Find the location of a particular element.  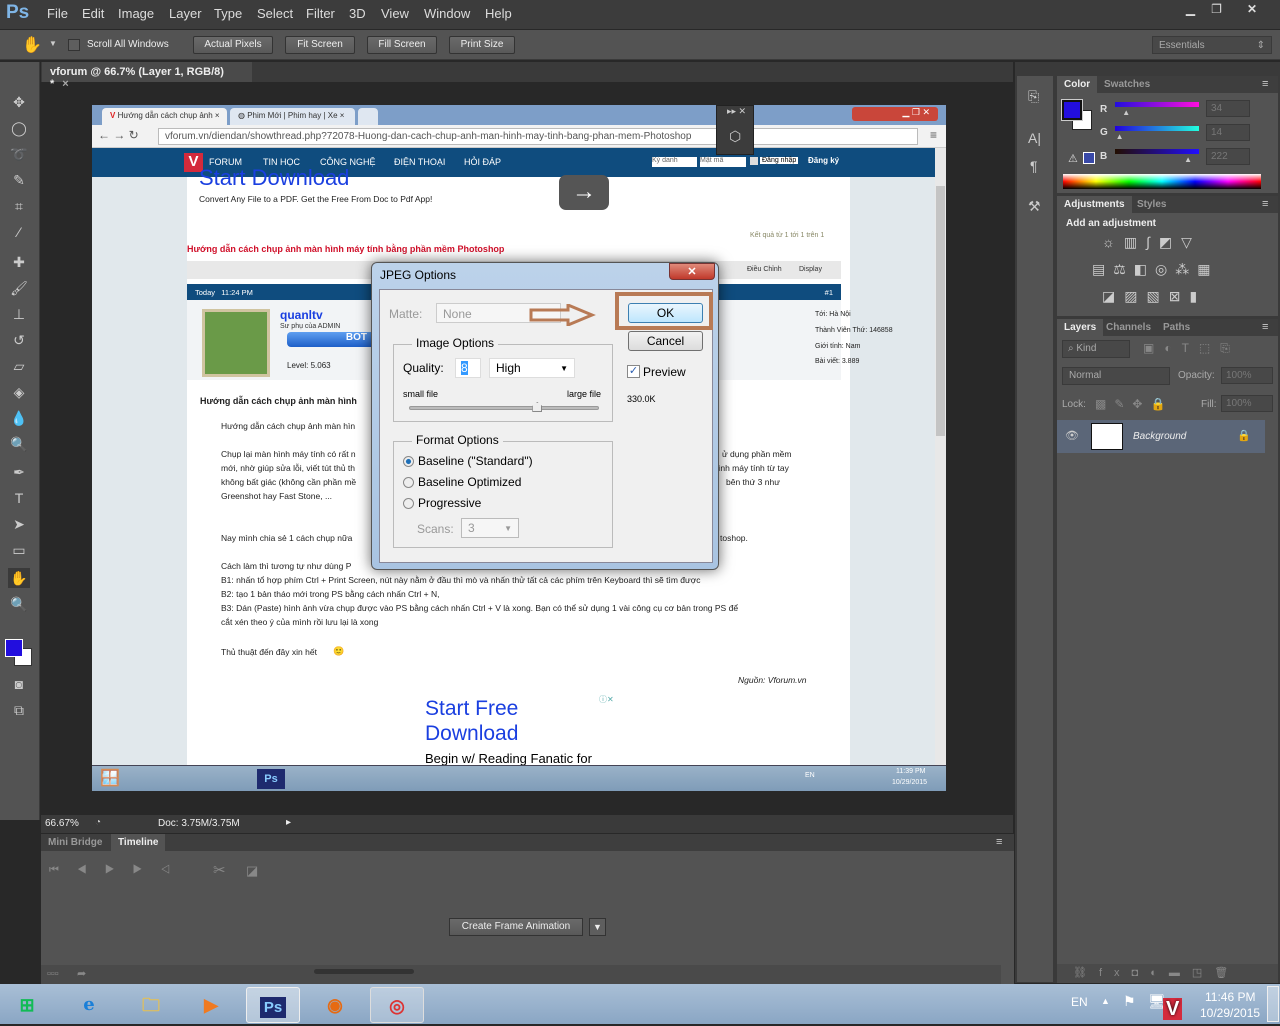

ad-close-icon: ⓘ✕ is located at coordinates (606, 699).